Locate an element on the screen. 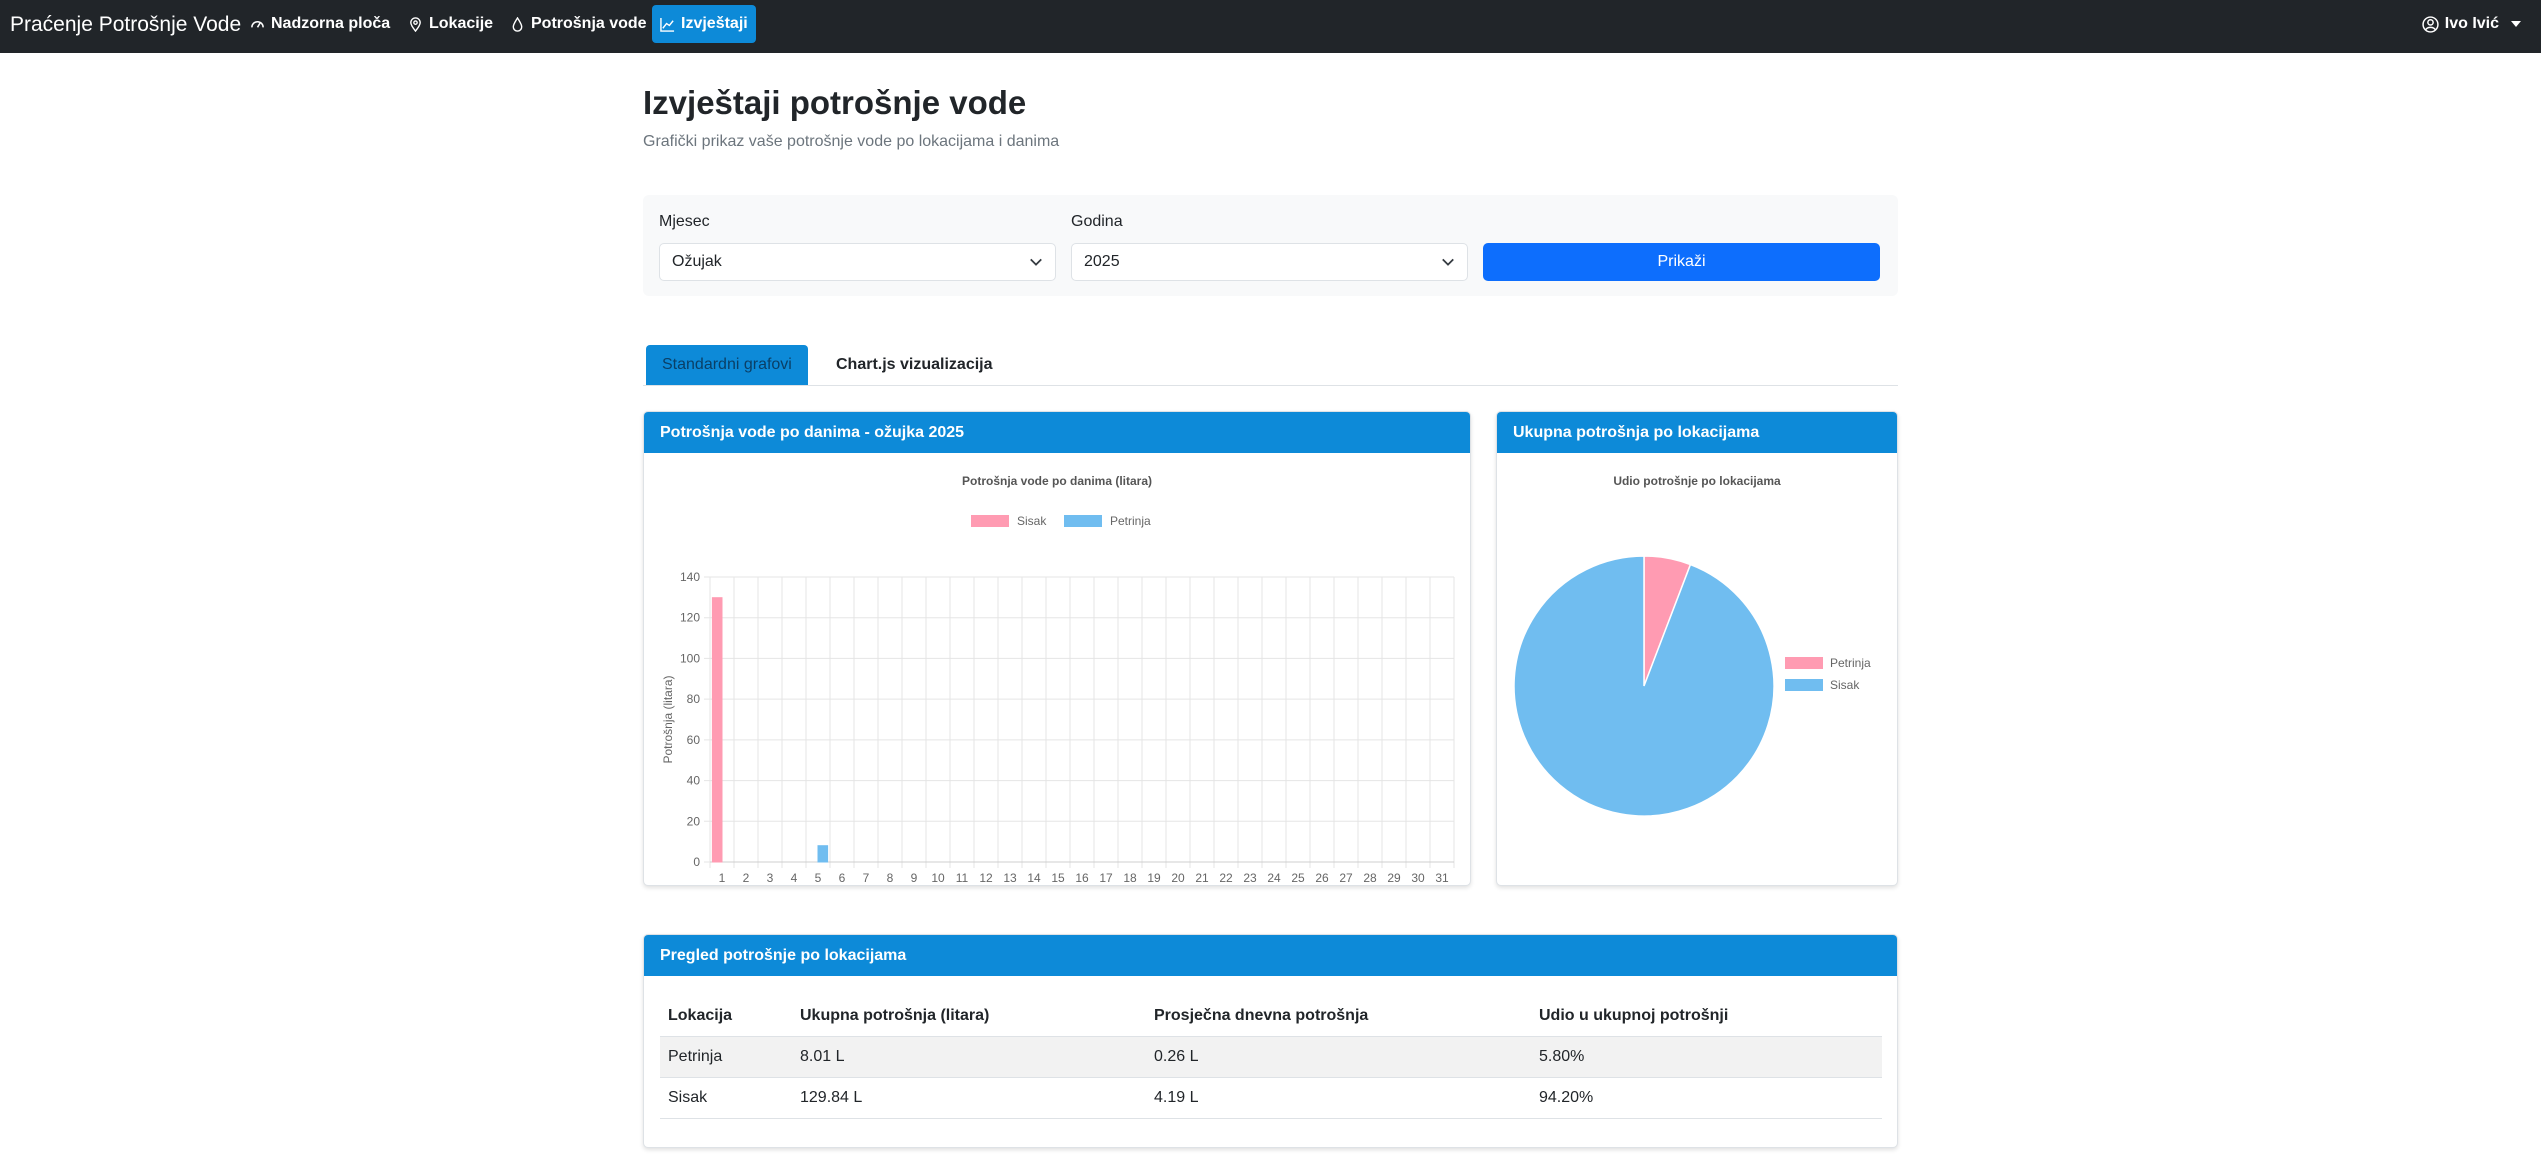 This screenshot has height=1163, width=2541. y-tick-label: 100 is located at coordinates (690, 658).